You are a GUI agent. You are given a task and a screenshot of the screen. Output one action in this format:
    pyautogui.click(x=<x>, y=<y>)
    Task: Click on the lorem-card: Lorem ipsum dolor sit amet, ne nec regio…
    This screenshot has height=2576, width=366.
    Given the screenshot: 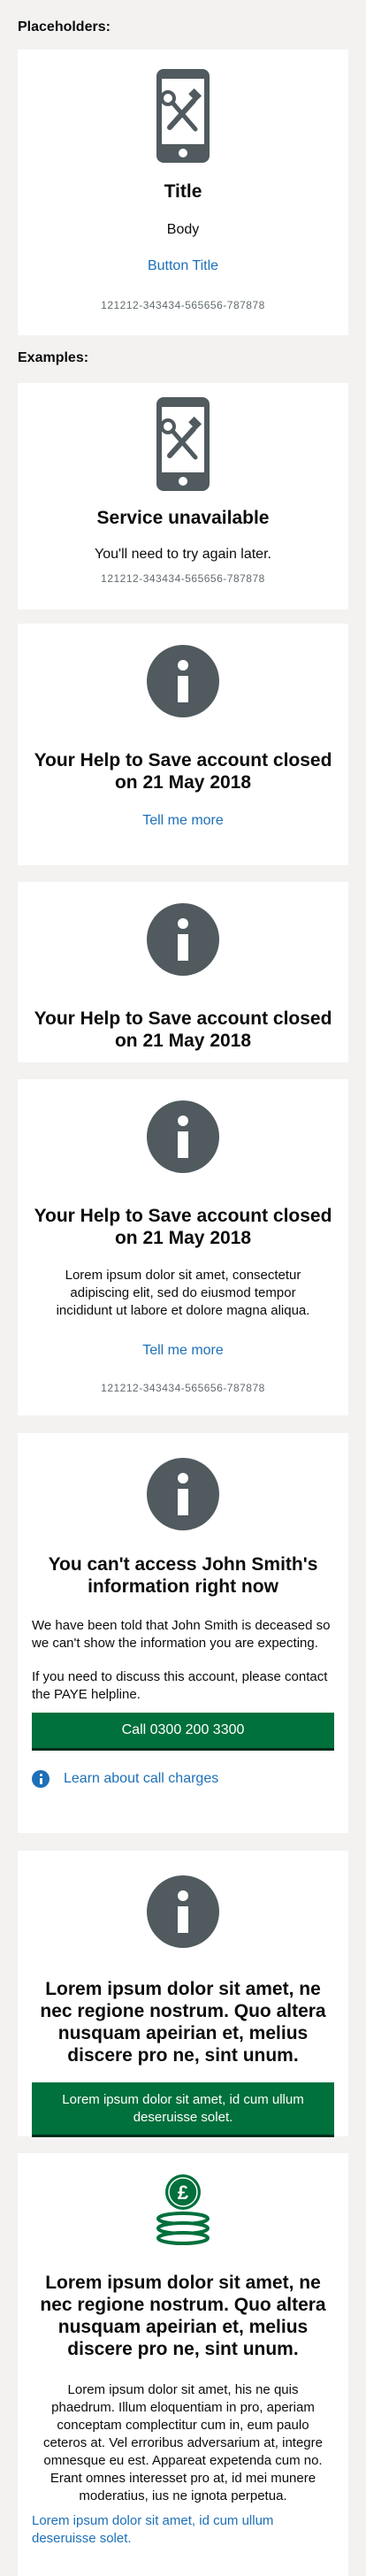 What is the action you would take?
    pyautogui.click(x=183, y=1994)
    